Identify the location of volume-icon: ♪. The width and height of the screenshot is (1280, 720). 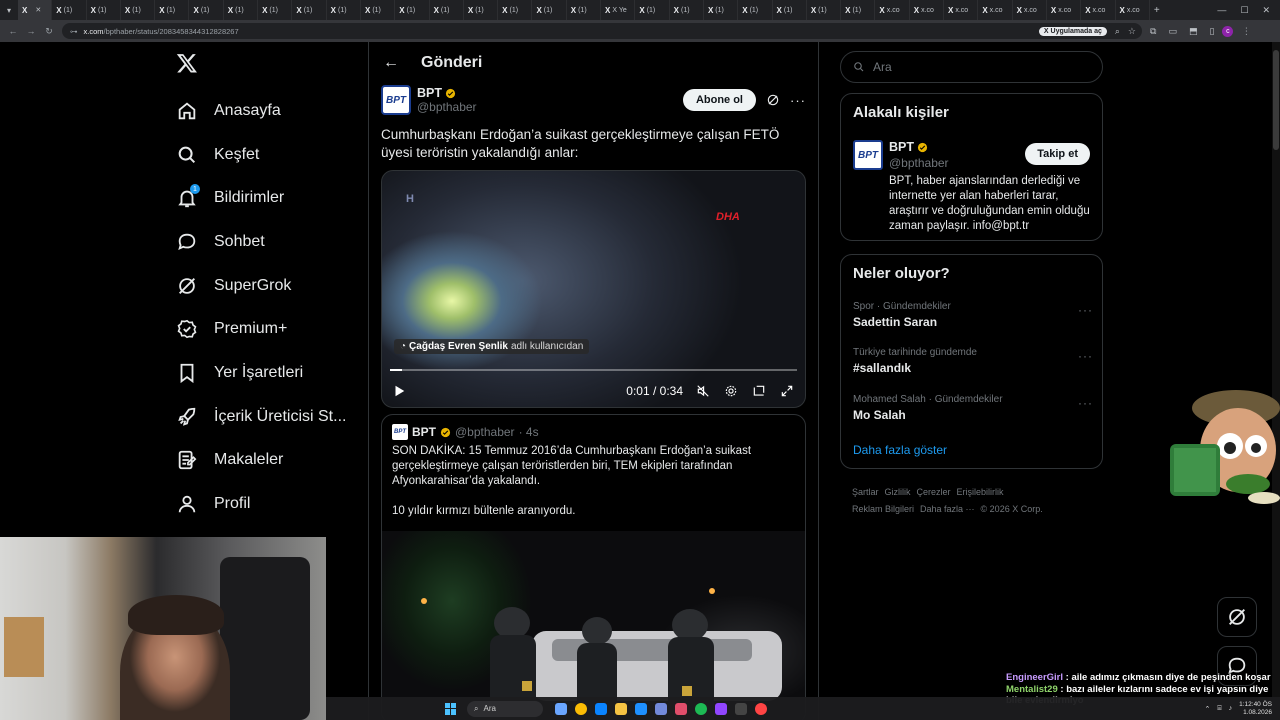
(1231, 708).